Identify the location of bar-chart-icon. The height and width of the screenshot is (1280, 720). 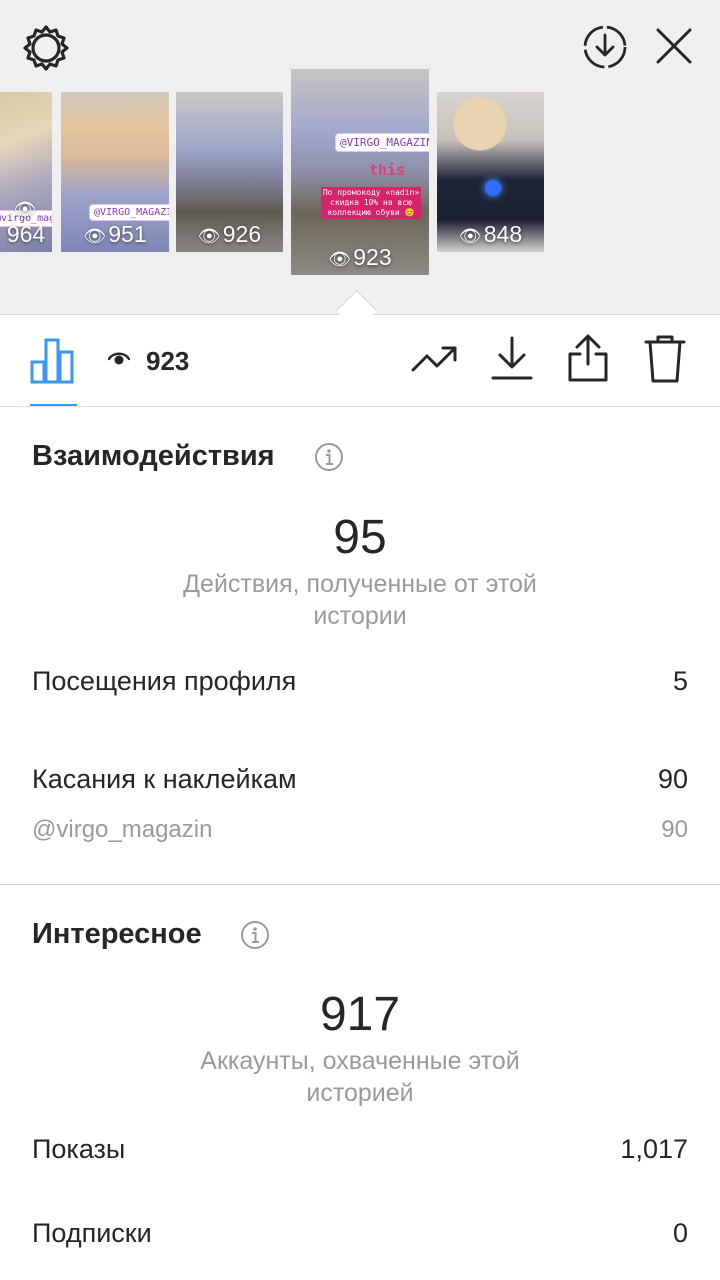
(53, 359).